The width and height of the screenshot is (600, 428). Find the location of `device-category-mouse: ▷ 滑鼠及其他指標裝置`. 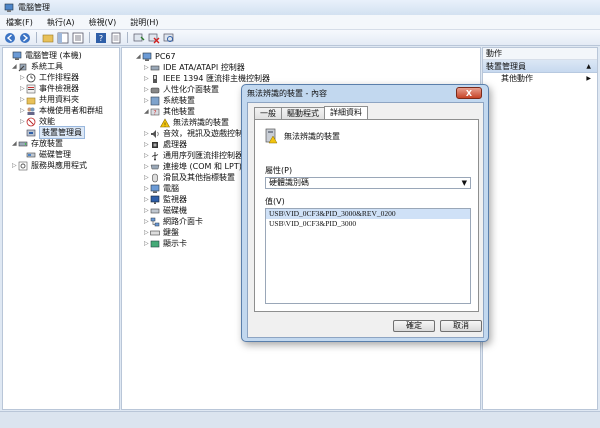

device-category-mouse: ▷ 滑鼠及其他指標裝置 is located at coordinates (189, 177).